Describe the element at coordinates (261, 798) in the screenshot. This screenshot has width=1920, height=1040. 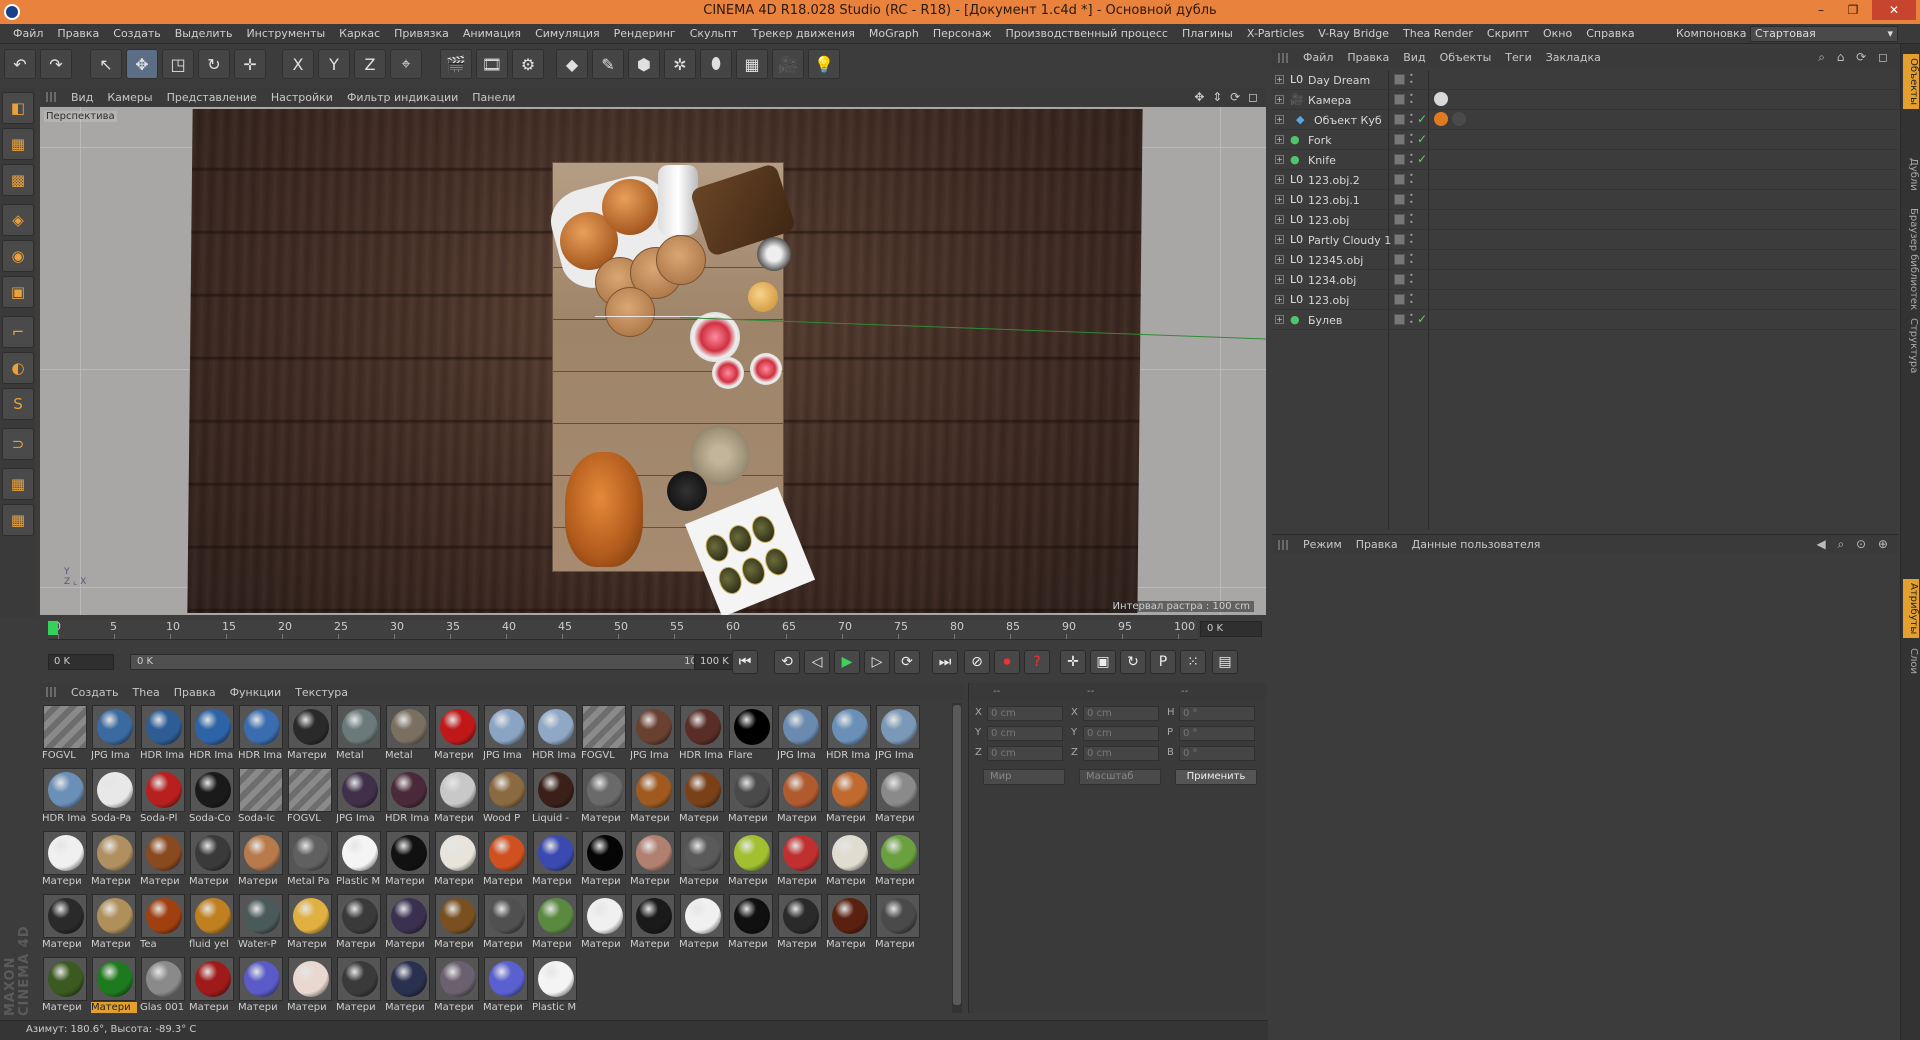
I see `material-swatch: Soda-Ic` at that location.